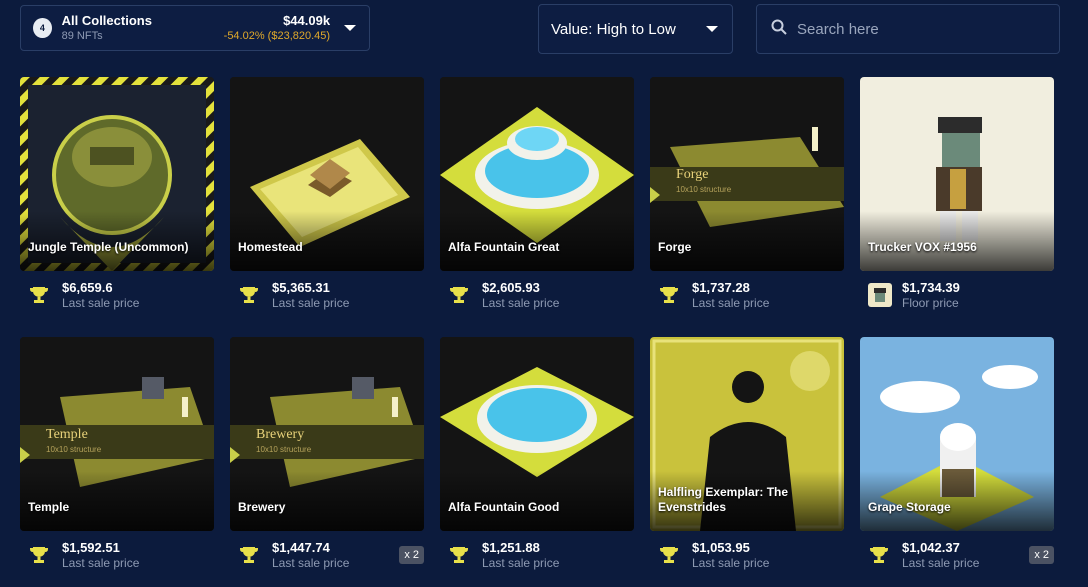  I want to click on search-box, so click(908, 29).